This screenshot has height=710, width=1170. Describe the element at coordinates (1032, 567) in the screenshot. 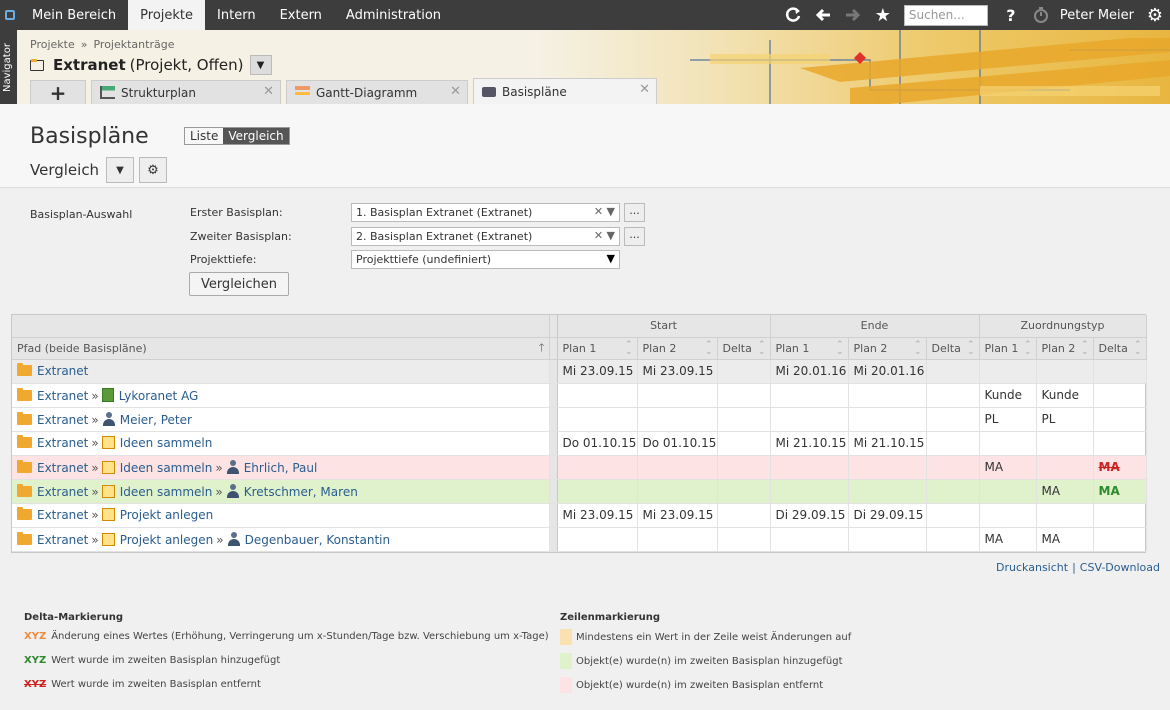

I see `print-view-link: Druckansicht` at that location.